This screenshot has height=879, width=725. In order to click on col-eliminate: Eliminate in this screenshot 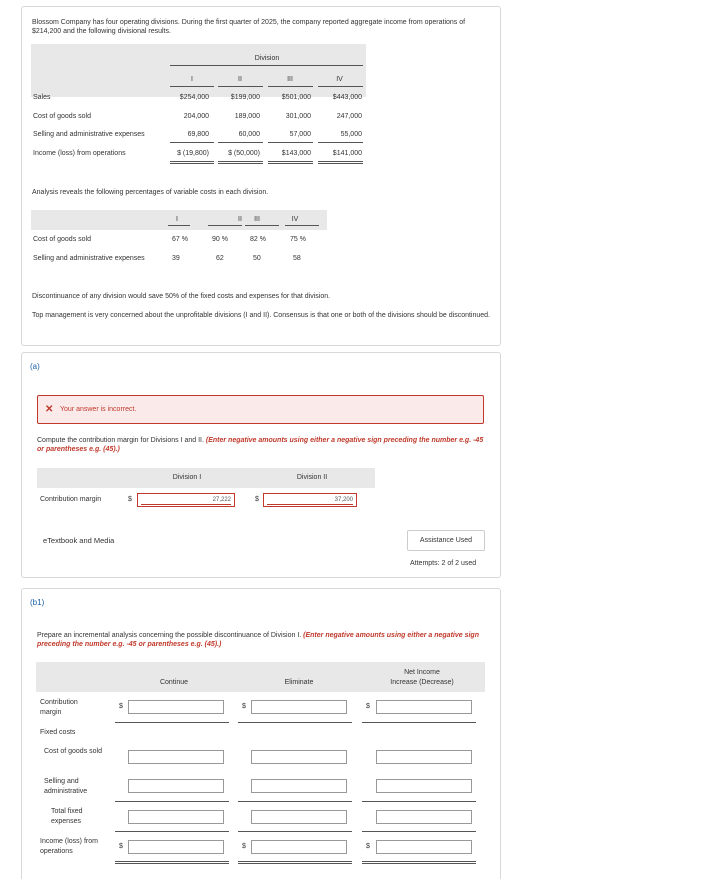, I will do `click(299, 682)`.